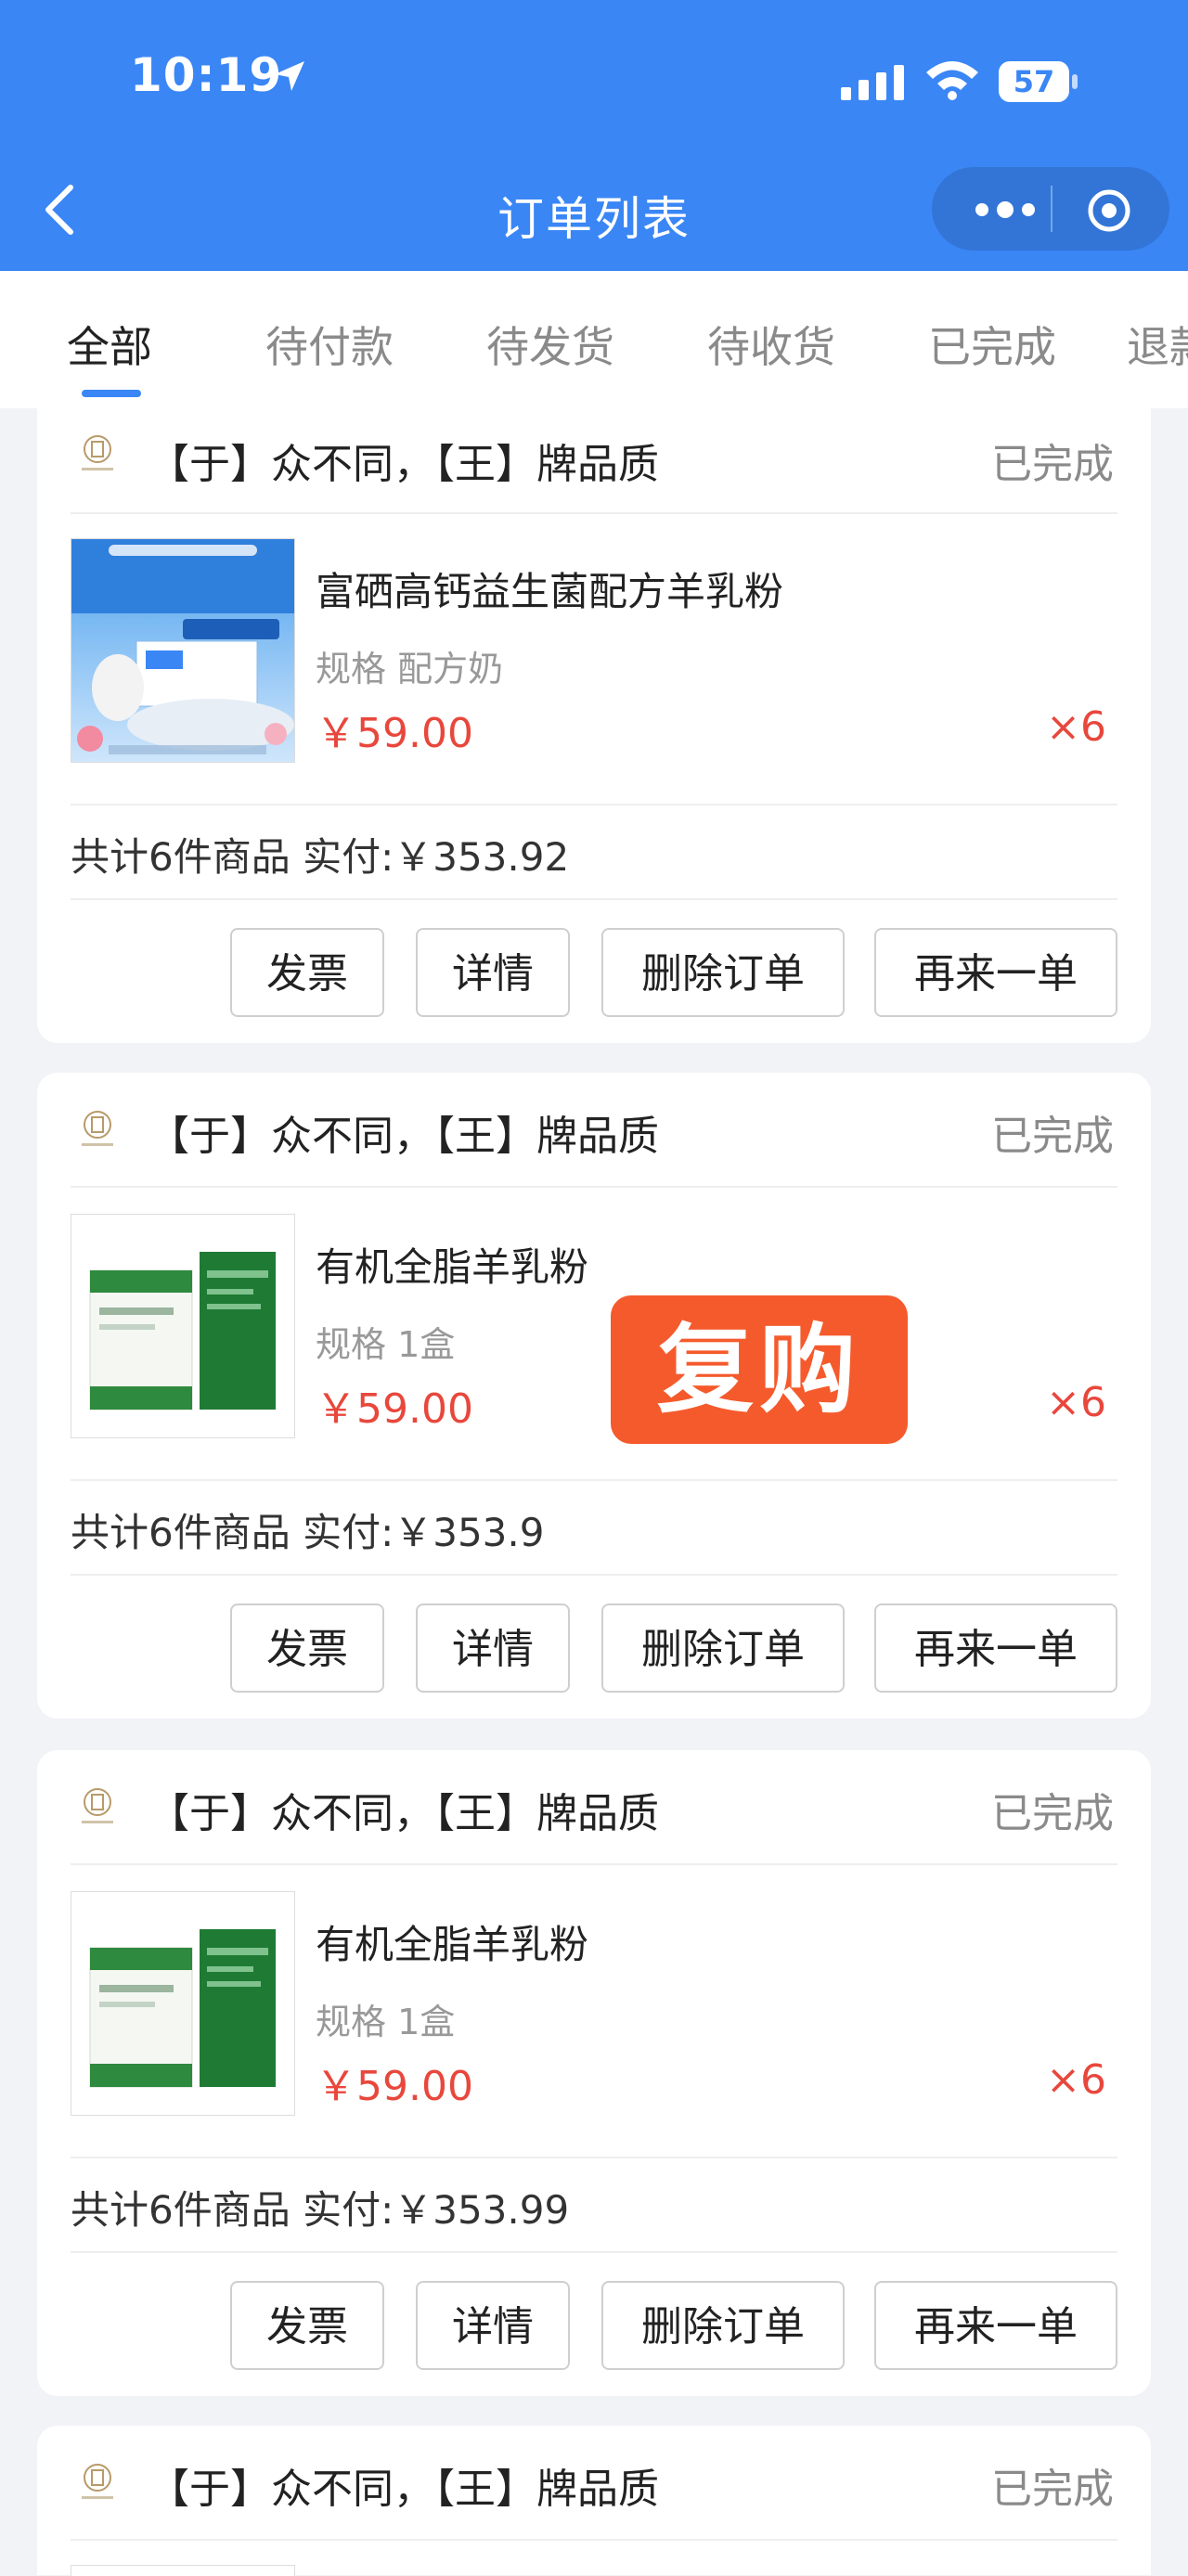  Describe the element at coordinates (549, 588) in the screenshot. I see `product-name: 富硒高钙益生菌配方羊乳粉` at that location.